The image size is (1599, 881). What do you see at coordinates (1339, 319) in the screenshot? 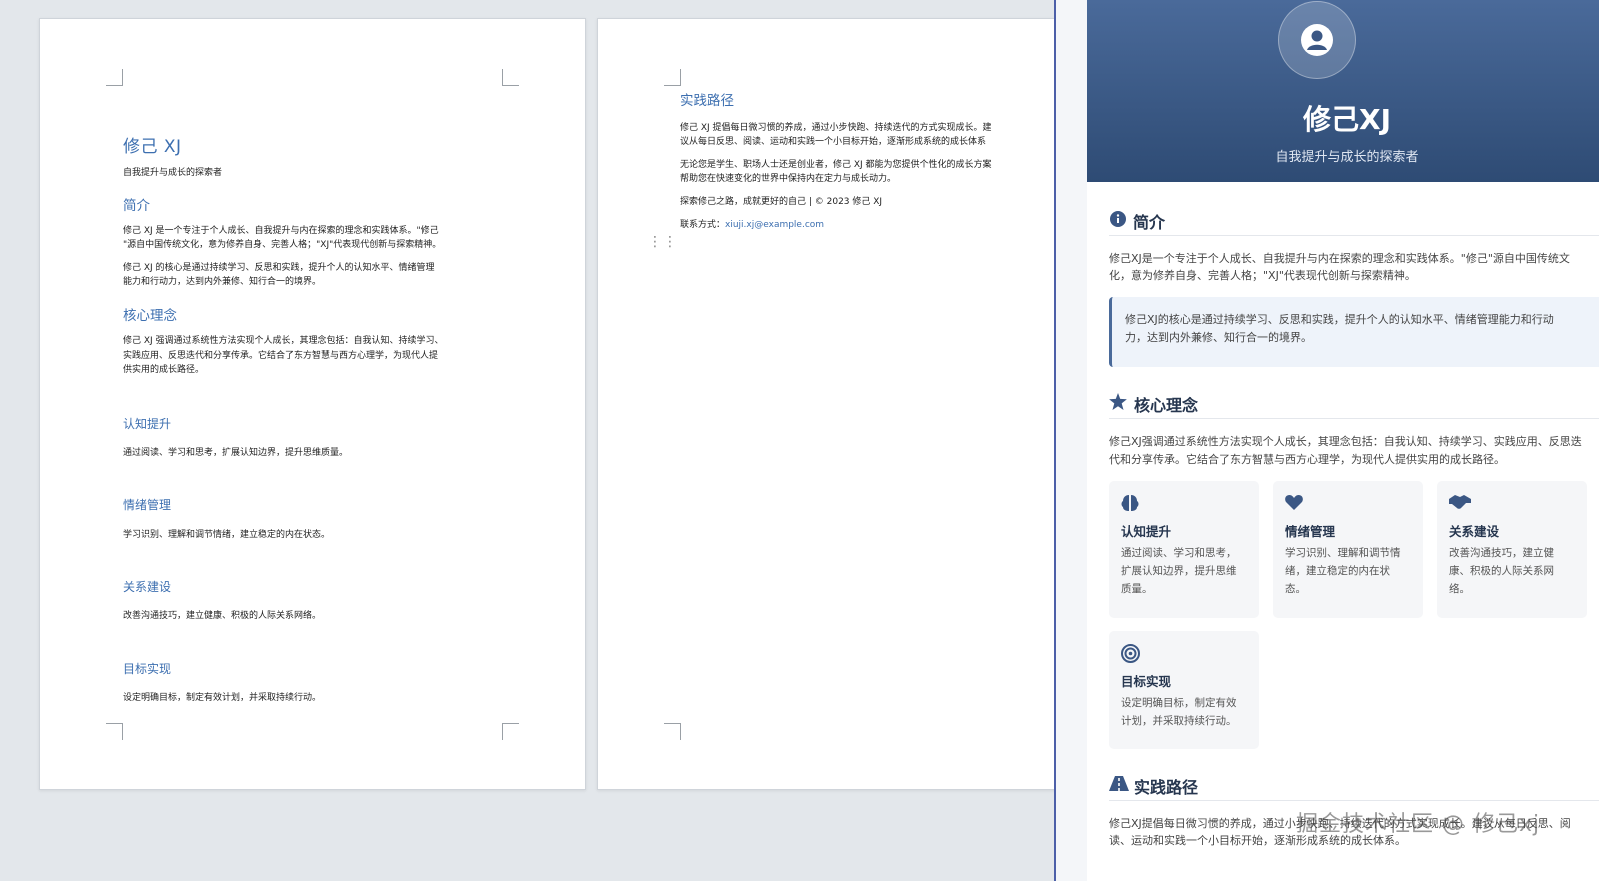
I see `quote-text-line: 修己XJ的核心是通过持续学习、反思和实践，提升个人的认知水平、情绪管理能力和行动` at bounding box center [1339, 319].